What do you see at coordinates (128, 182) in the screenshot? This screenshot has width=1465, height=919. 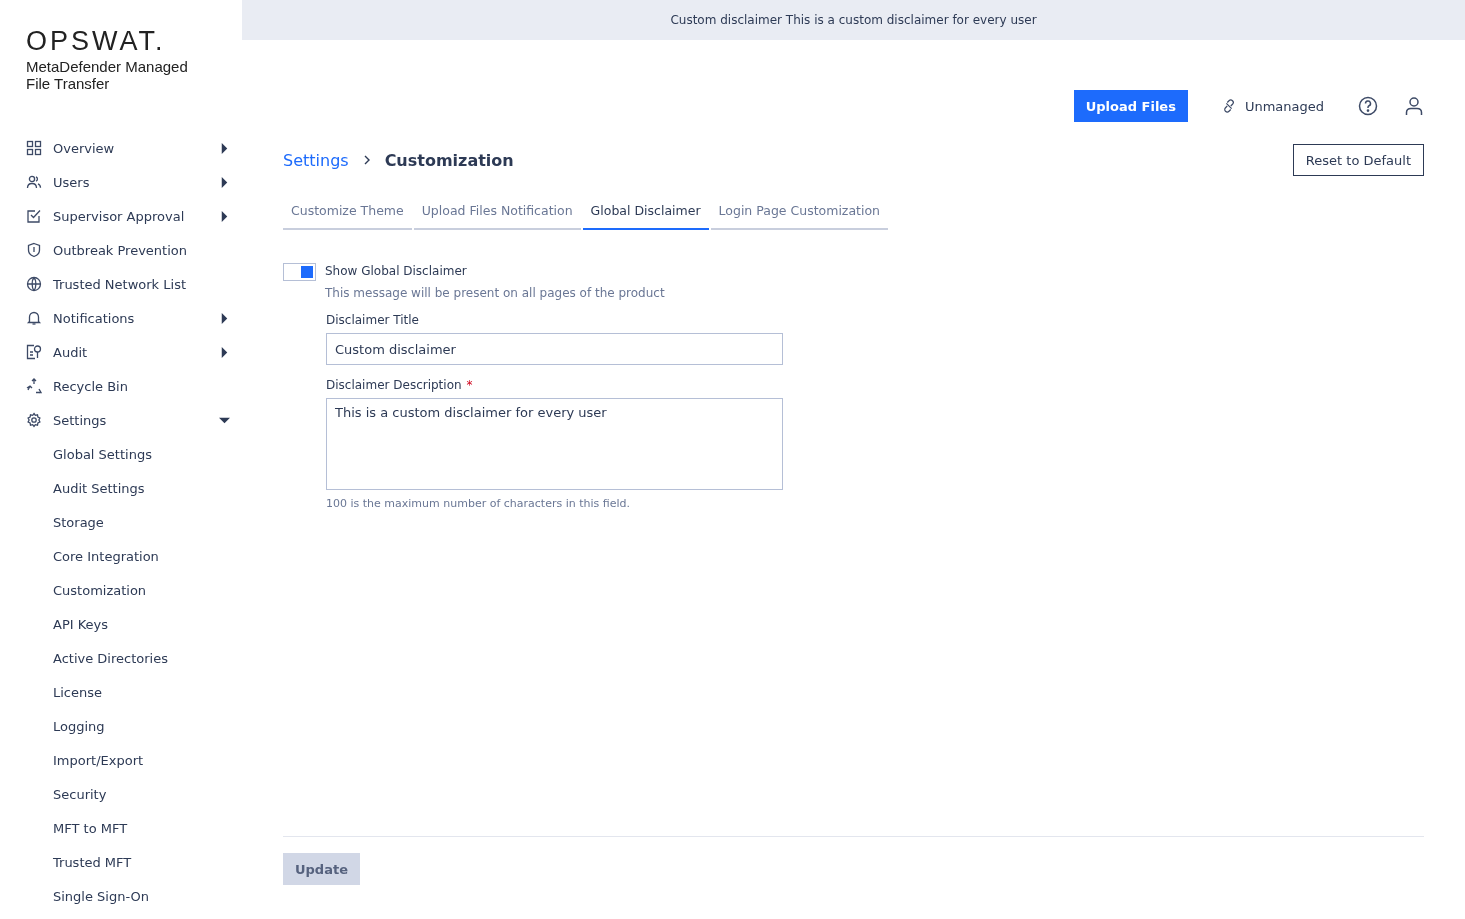 I see `sidebar-item: Users` at bounding box center [128, 182].